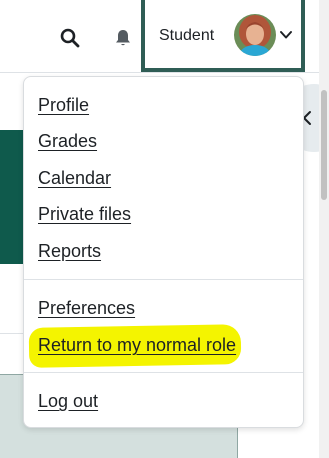 The width and height of the screenshot is (329, 458). I want to click on menu-item-log-out: Log out, so click(68, 401).